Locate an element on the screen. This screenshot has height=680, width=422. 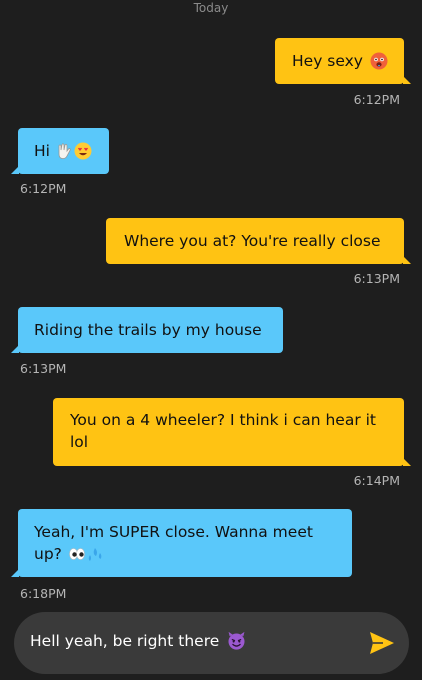
message-input-value: Hell yeah, be right there is located at coordinates (125, 641).